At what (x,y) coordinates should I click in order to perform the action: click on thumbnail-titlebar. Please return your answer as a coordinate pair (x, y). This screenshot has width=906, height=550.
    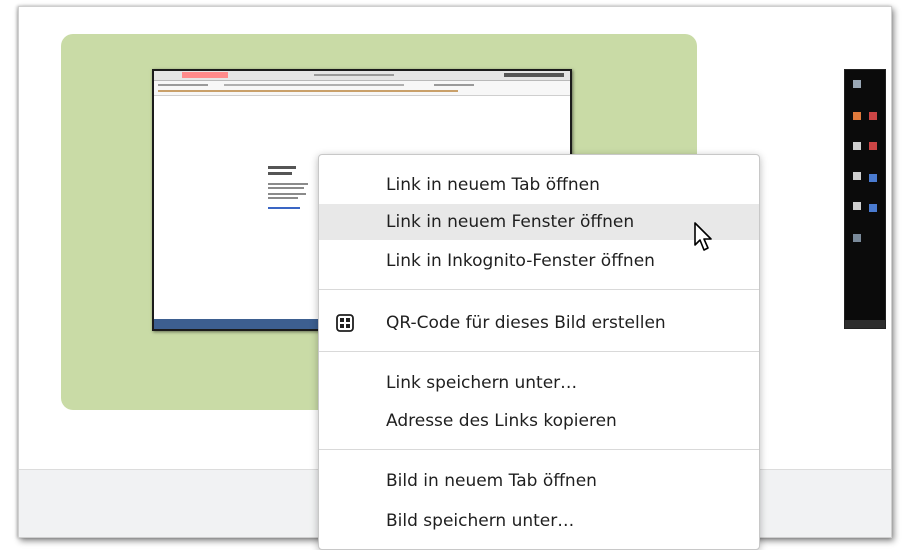
    Looking at the image, I should click on (362, 76).